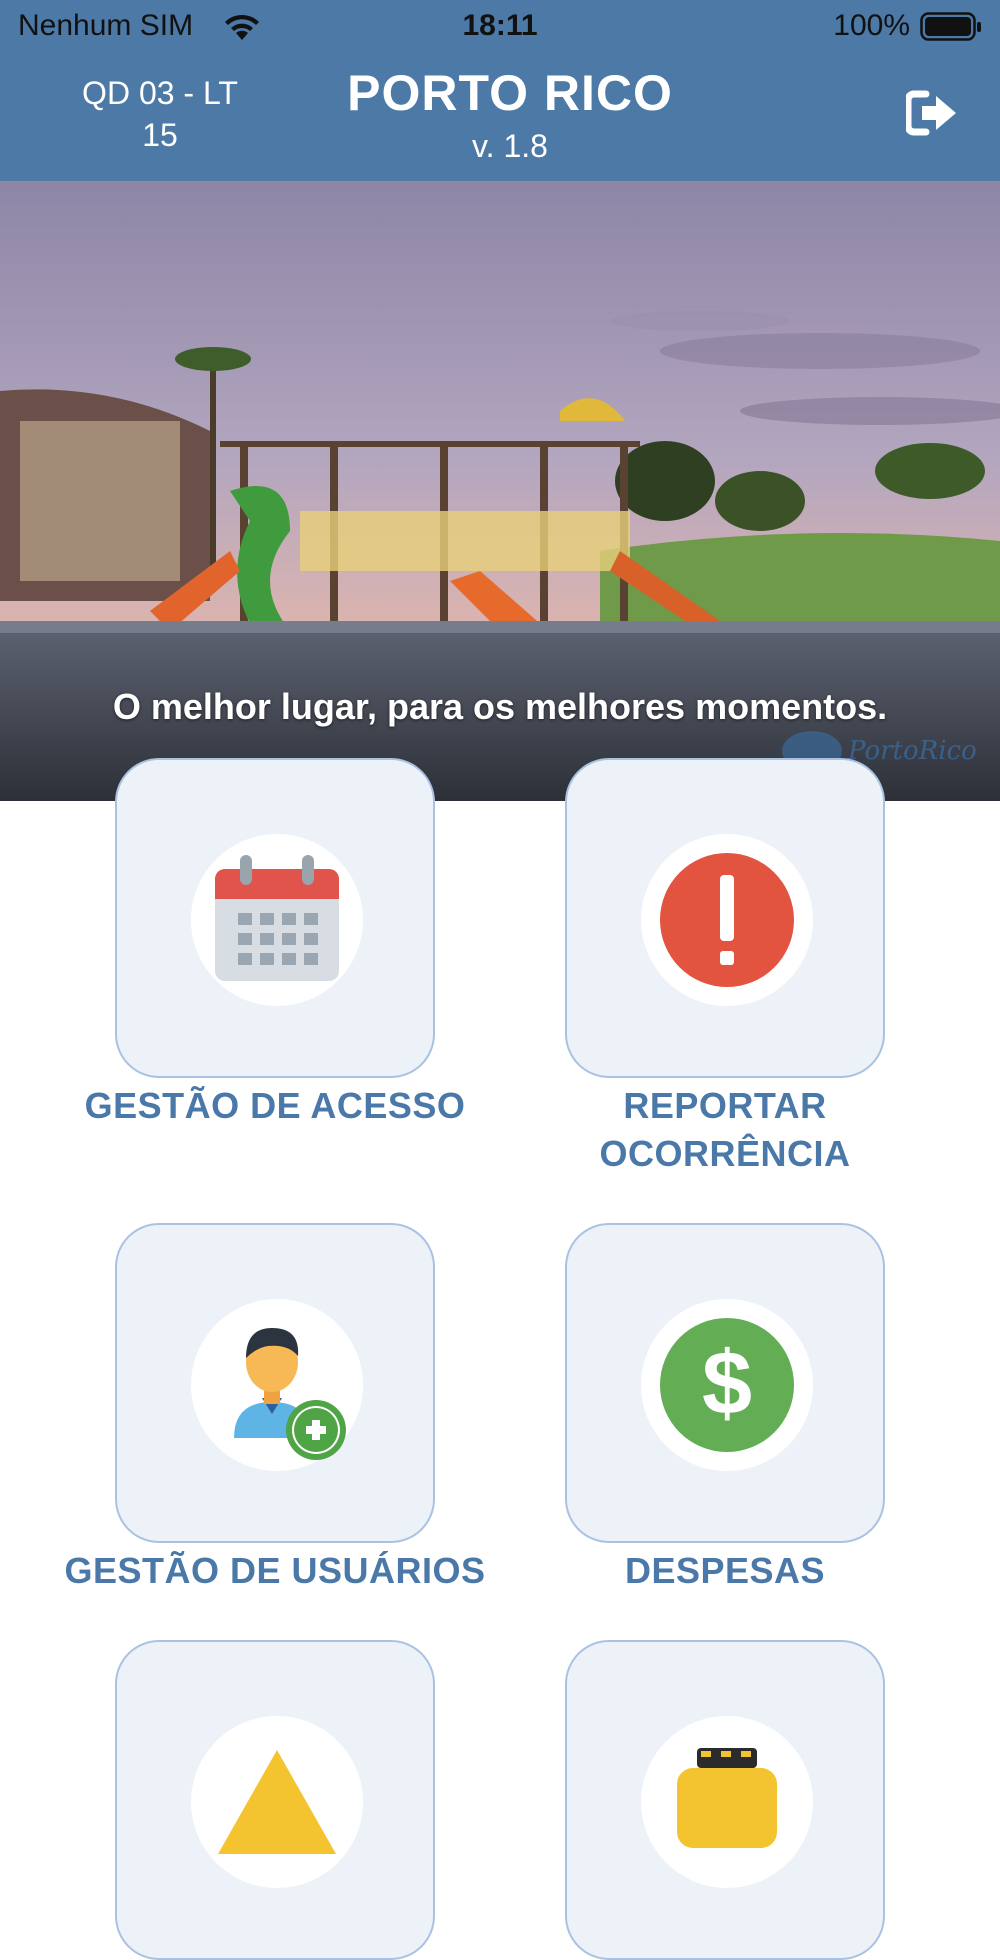 This screenshot has width=1000, height=1960. I want to click on icon-circle: $, so click(727, 1385).